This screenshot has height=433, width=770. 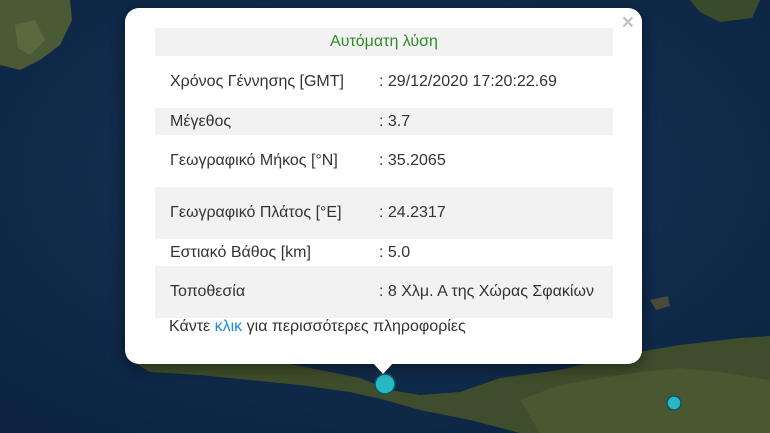 I want to click on popup-title: Αυτόματη λύση, so click(x=384, y=42).